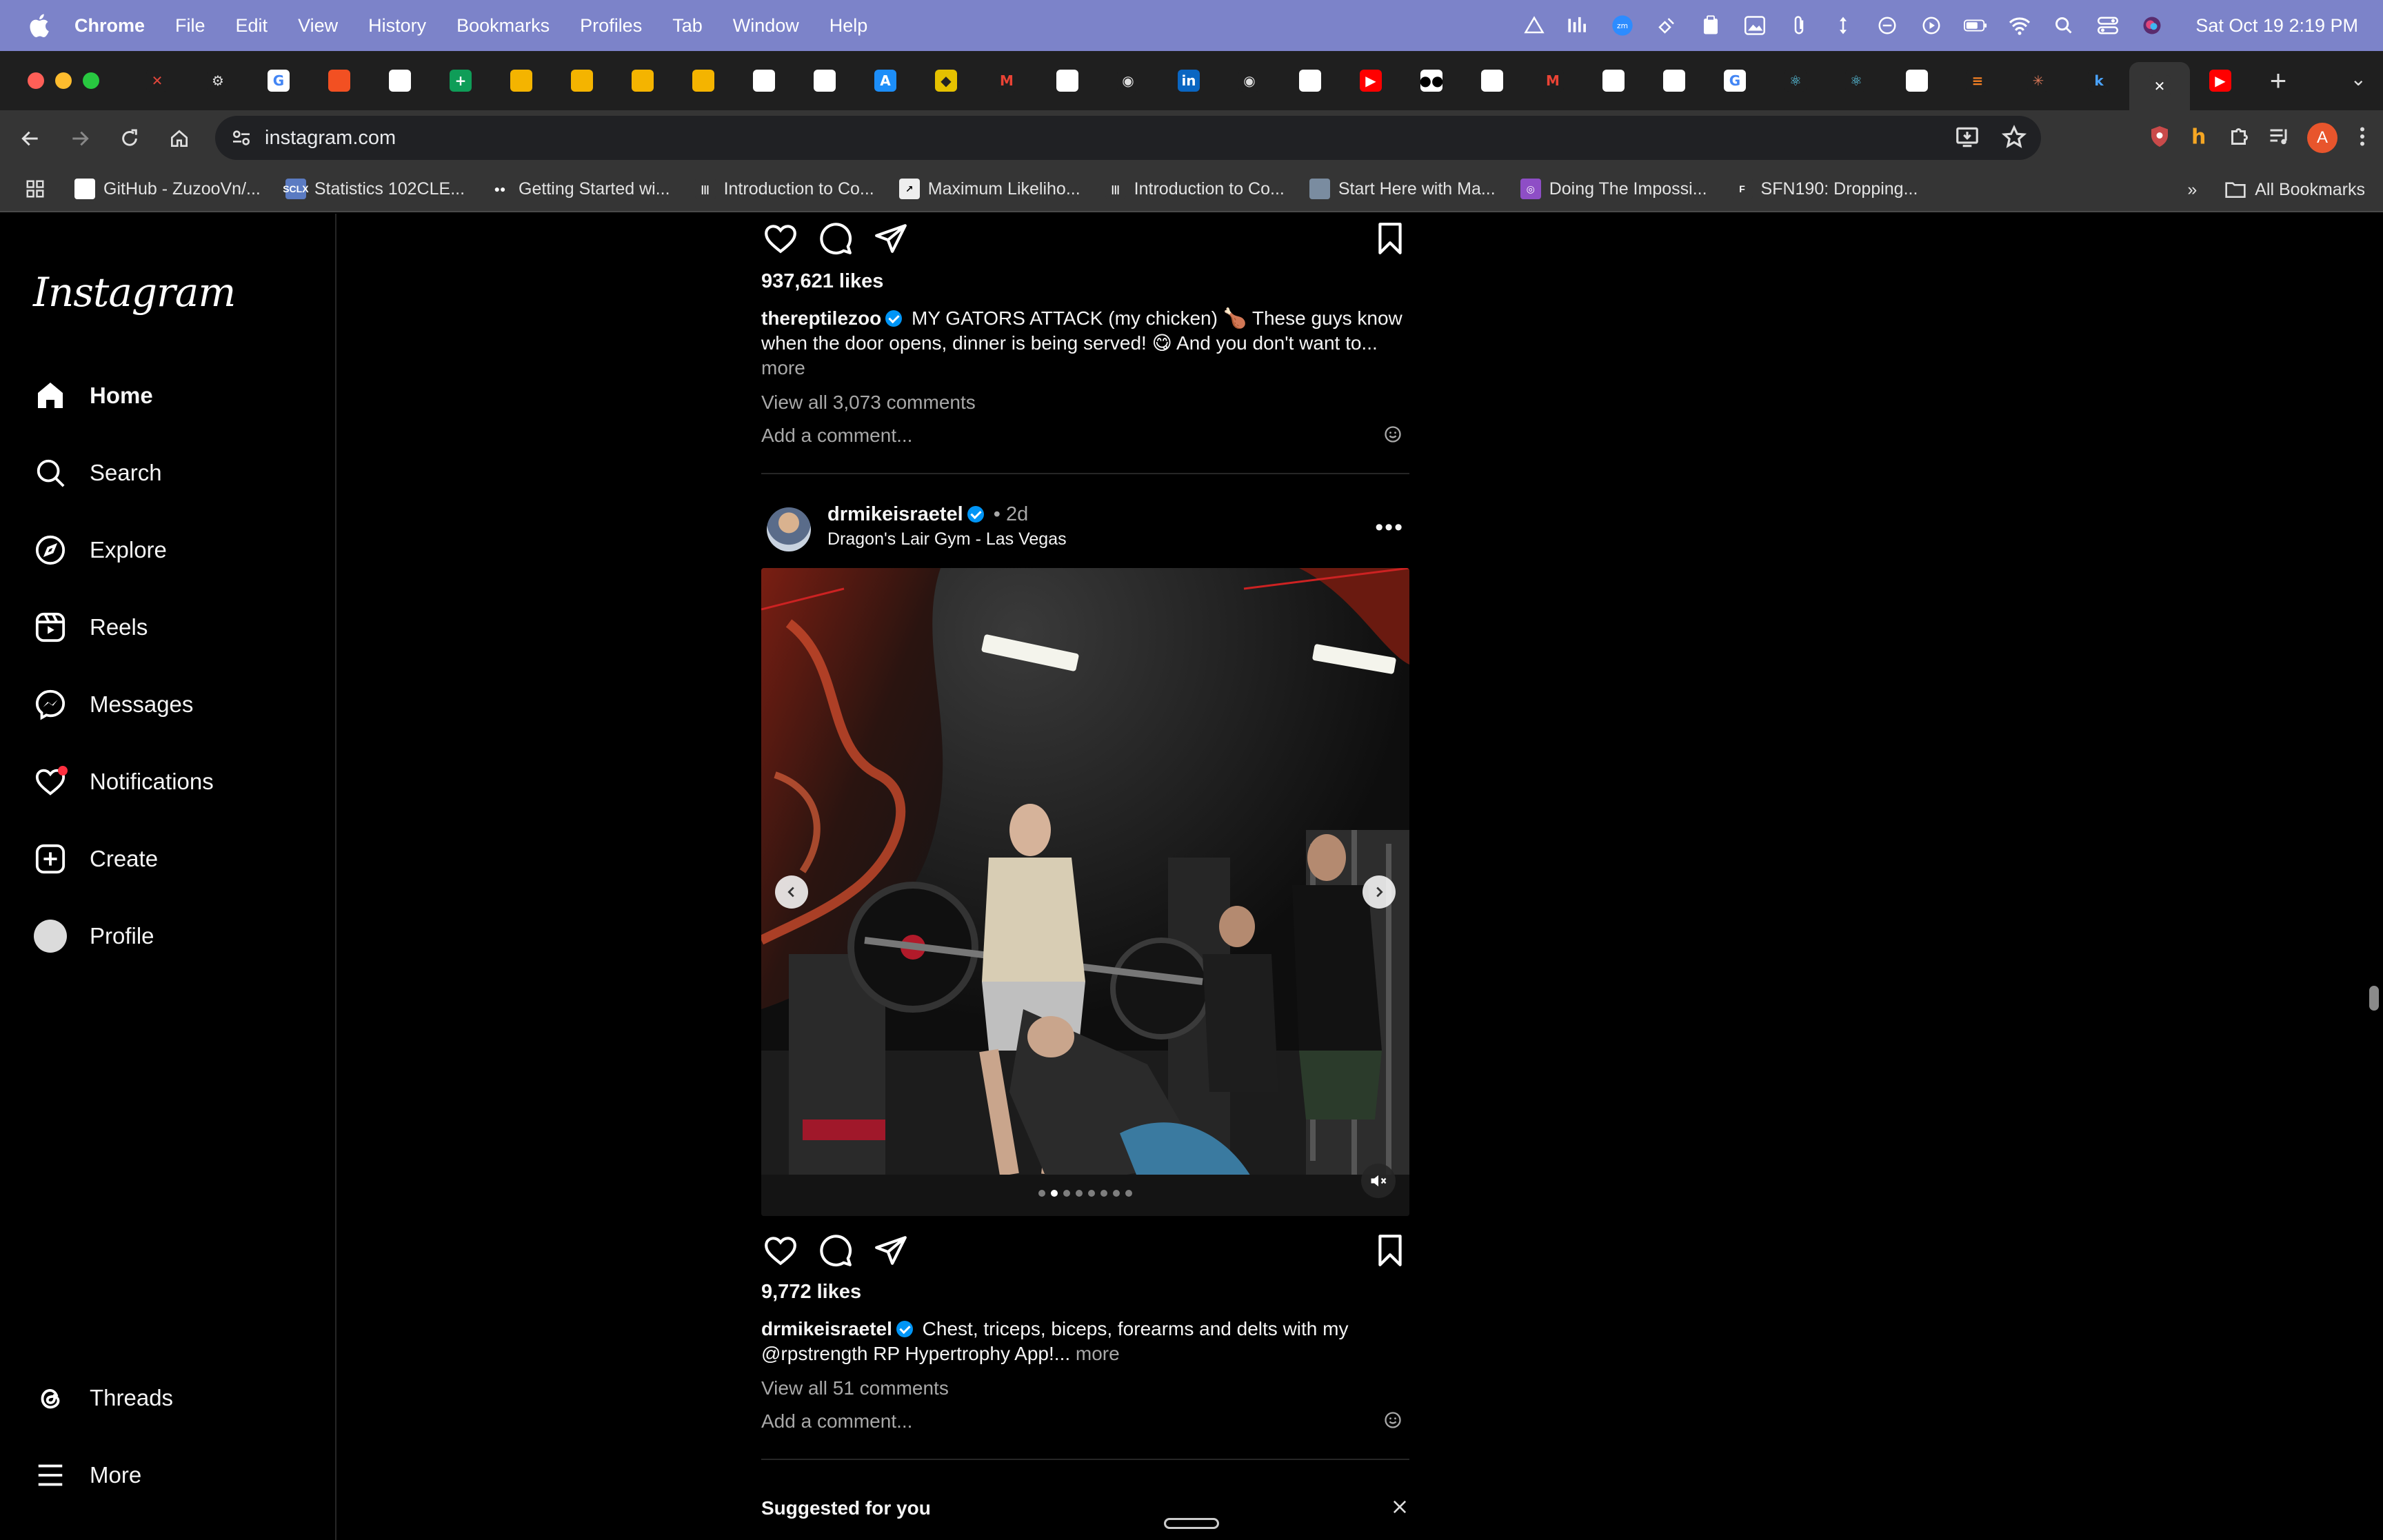  What do you see at coordinates (2374, 999) in the screenshot?
I see `page-scrollbar` at bounding box center [2374, 999].